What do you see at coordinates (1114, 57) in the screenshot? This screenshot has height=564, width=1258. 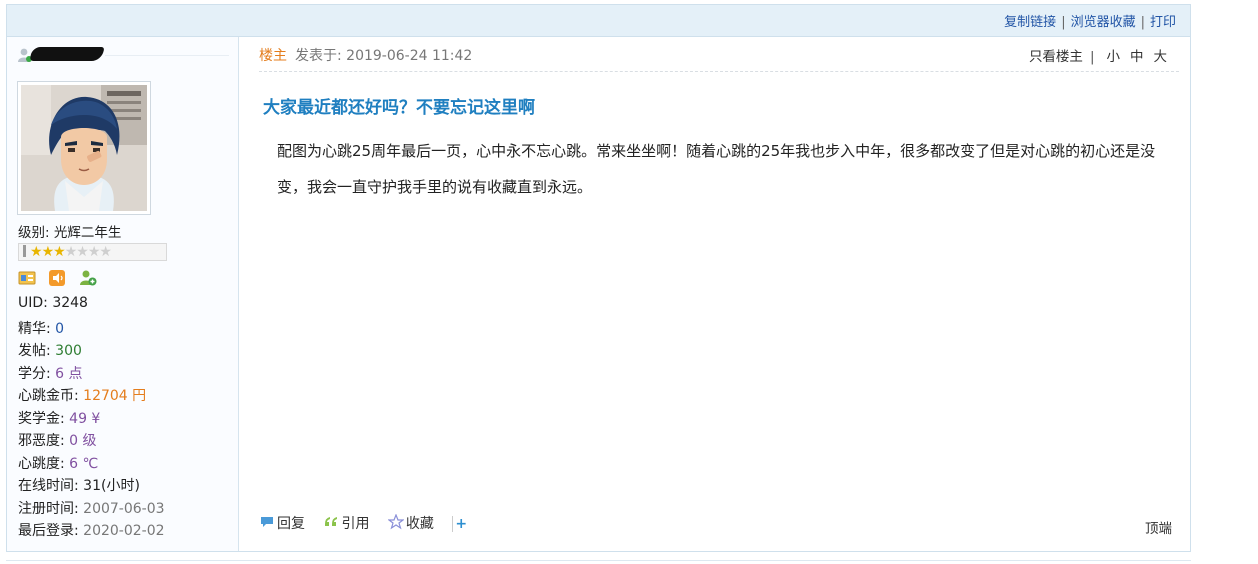 I see `font-small-button: 小` at bounding box center [1114, 57].